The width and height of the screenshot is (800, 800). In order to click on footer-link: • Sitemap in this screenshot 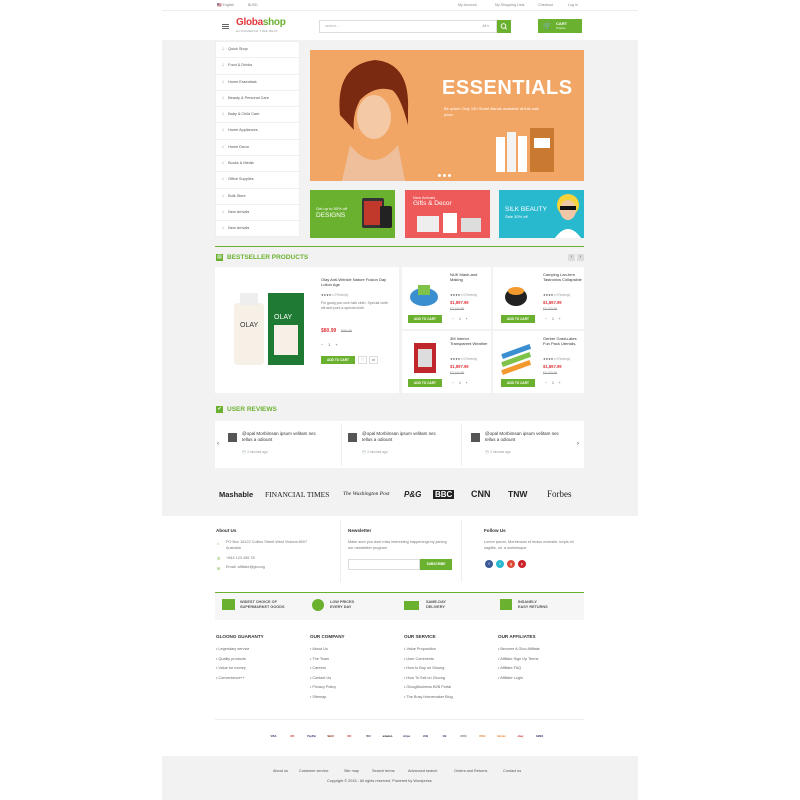, I will do `click(318, 697)`.